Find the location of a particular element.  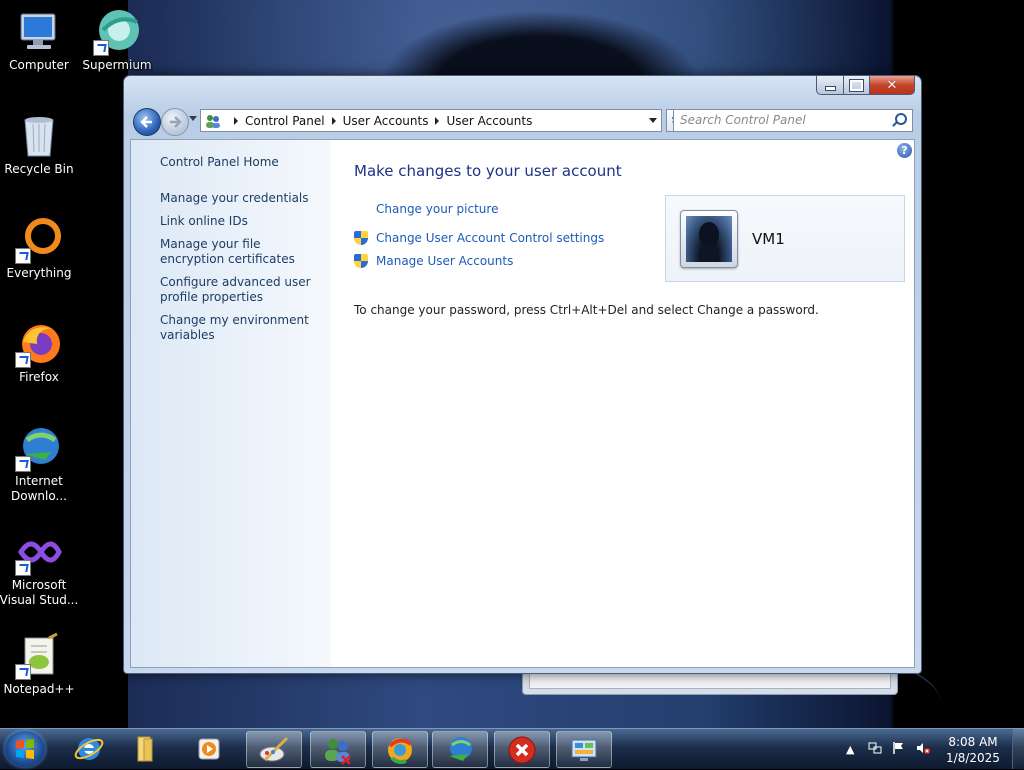

show-desktop-button is located at coordinates (1018, 749).